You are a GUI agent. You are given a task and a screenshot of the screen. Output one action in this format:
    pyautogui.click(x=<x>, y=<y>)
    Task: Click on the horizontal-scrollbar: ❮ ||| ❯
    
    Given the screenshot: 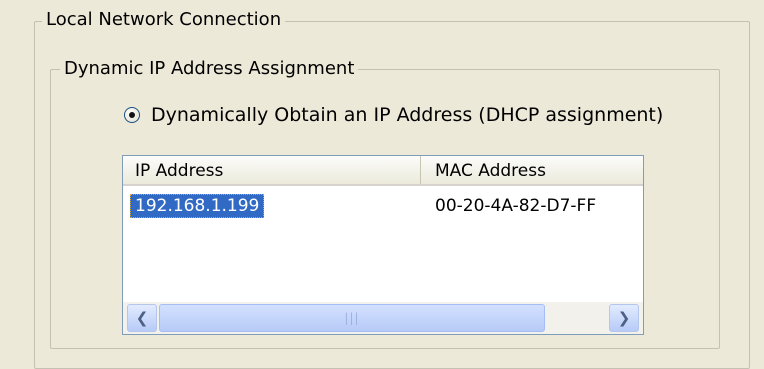 What is the action you would take?
    pyautogui.click(x=383, y=318)
    